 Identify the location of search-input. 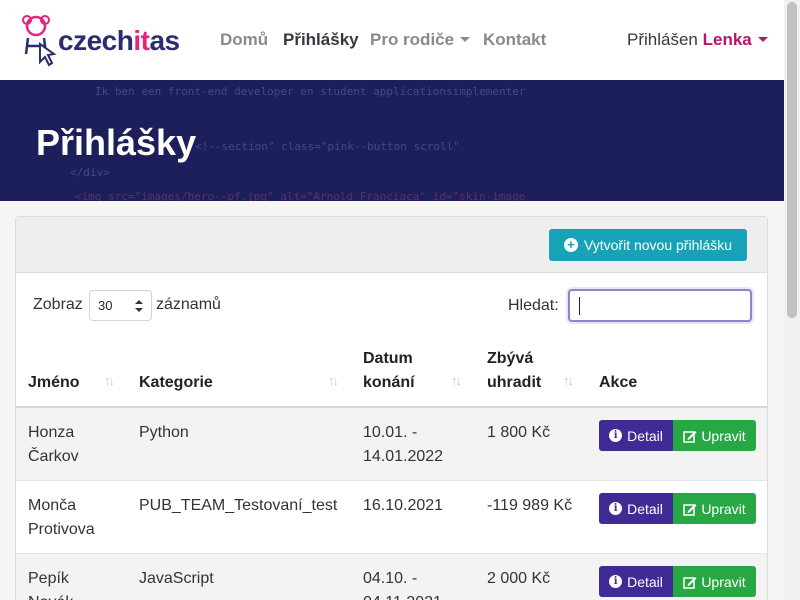
(660, 305).